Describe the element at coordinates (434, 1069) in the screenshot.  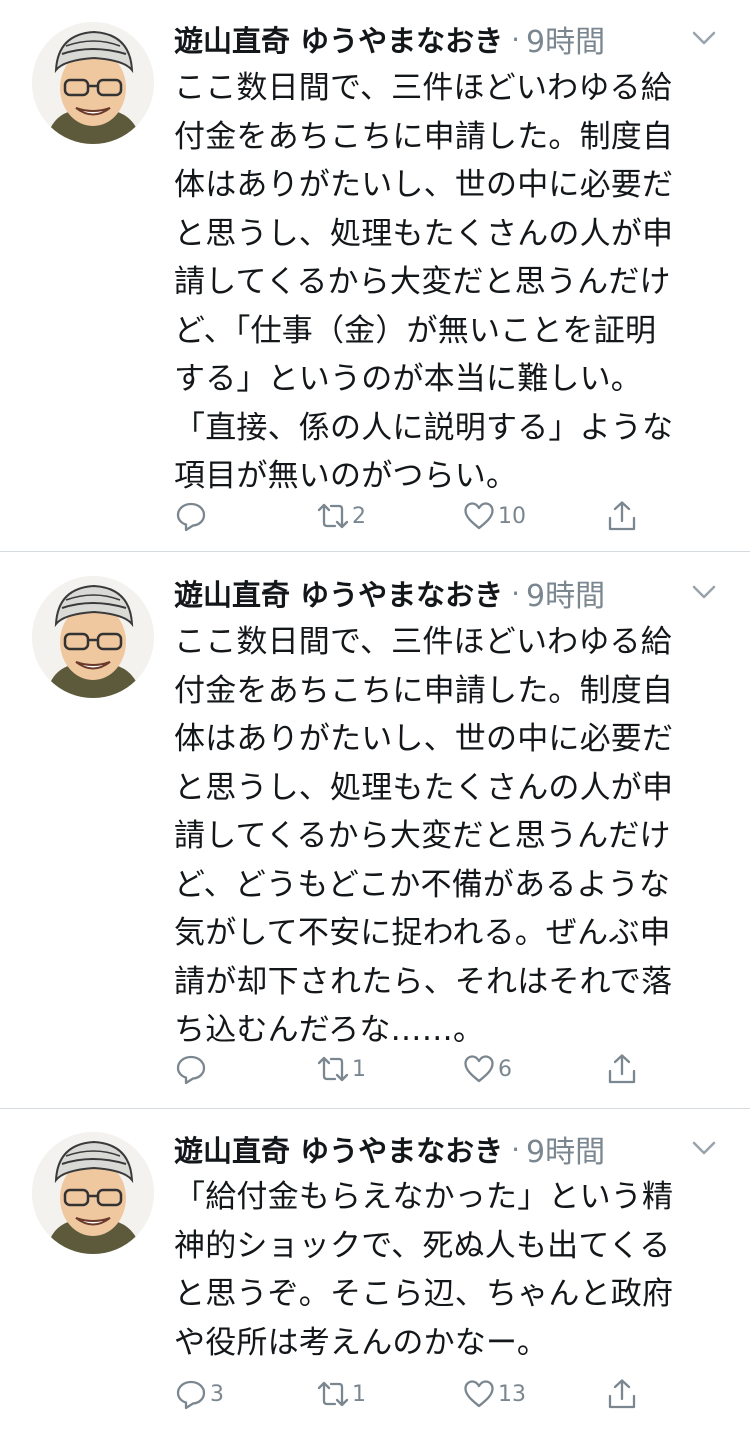
I see `tweet-actions: 1 6` at that location.